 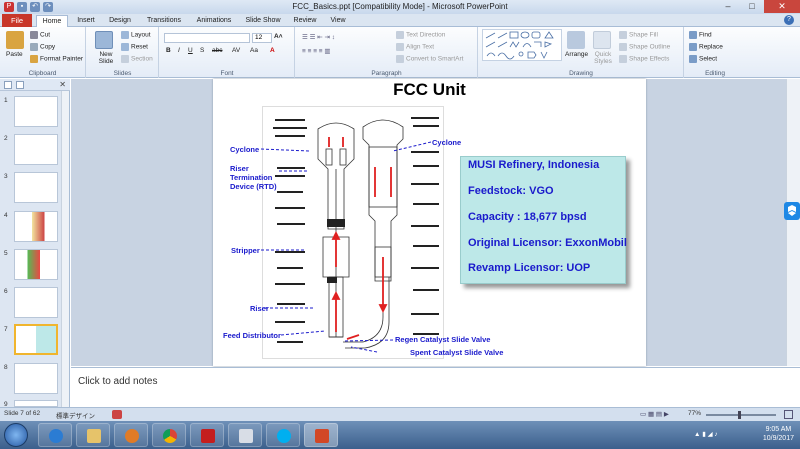 I want to click on slide-scrollbar, so click(x=793, y=222).